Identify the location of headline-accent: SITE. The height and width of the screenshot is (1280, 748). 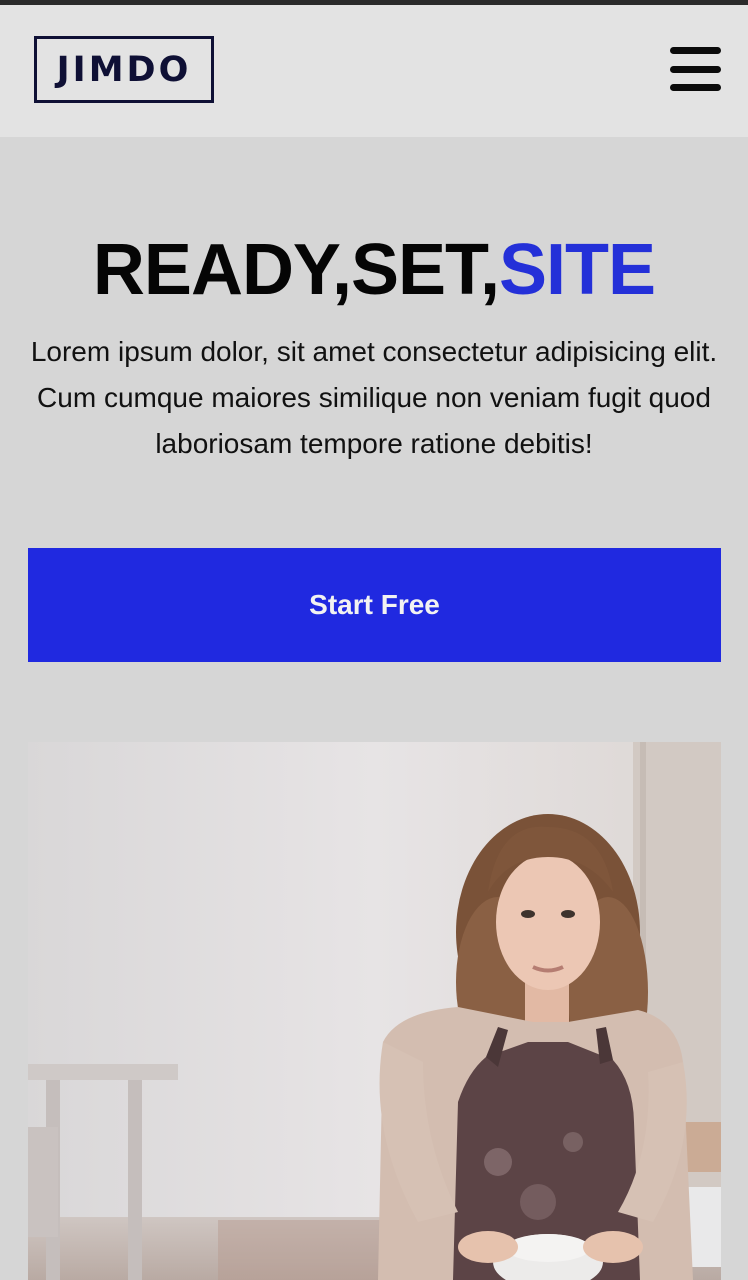
(577, 270).